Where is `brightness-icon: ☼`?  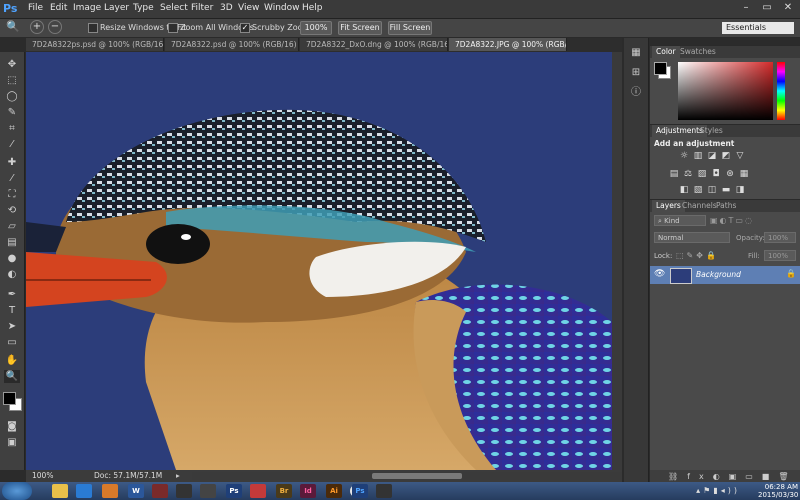
brightness-icon: ☼ is located at coordinates (684, 156).